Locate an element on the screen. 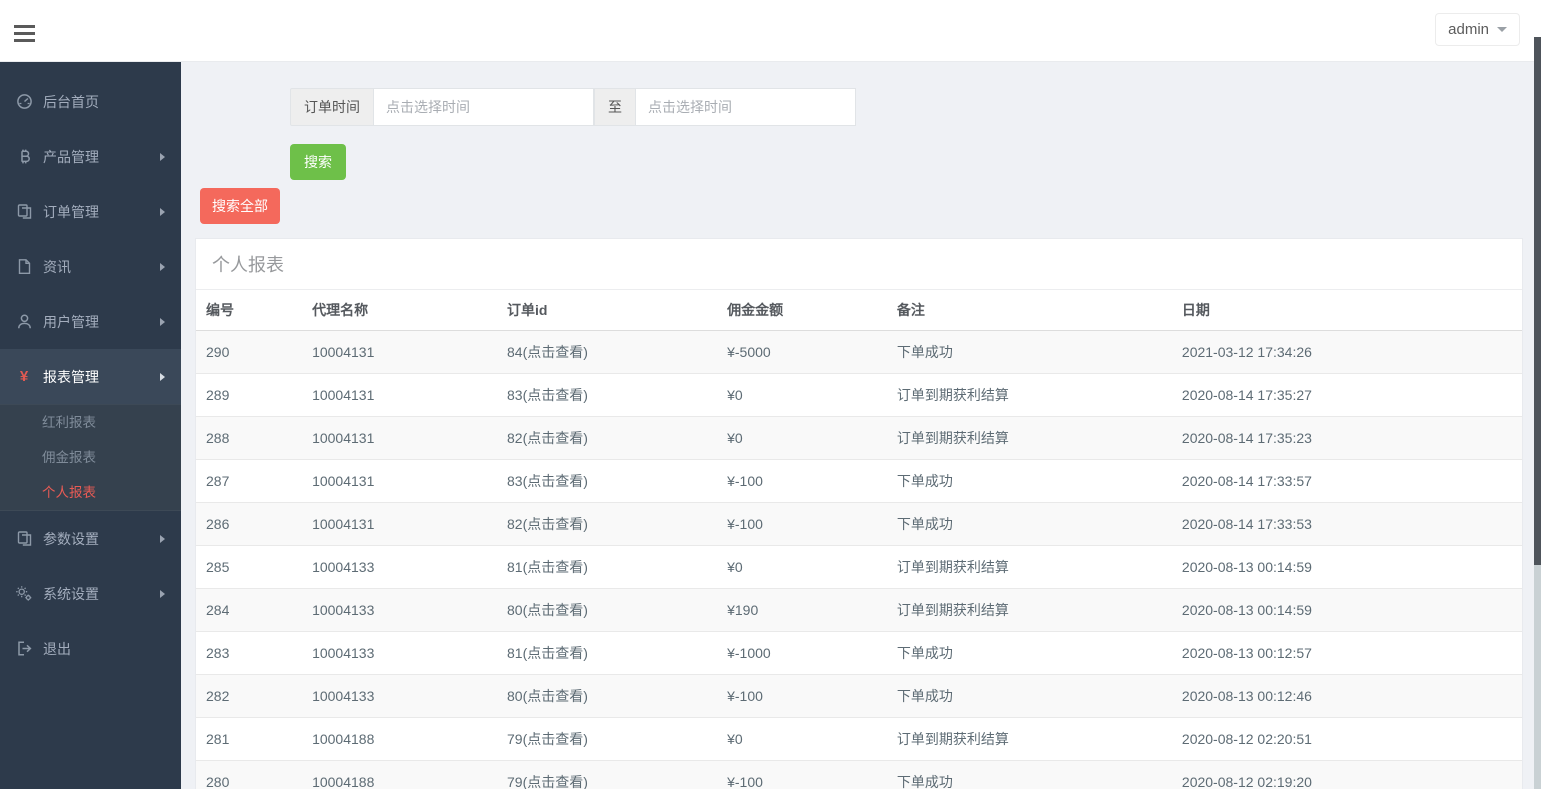  column-header: 日期 is located at coordinates (1346, 310).